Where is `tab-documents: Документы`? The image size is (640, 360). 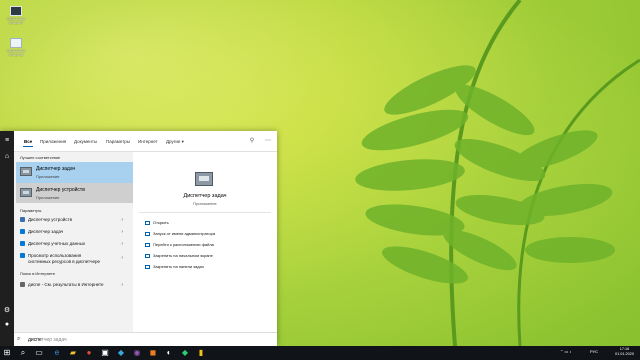 tab-documents: Документы is located at coordinates (85, 141).